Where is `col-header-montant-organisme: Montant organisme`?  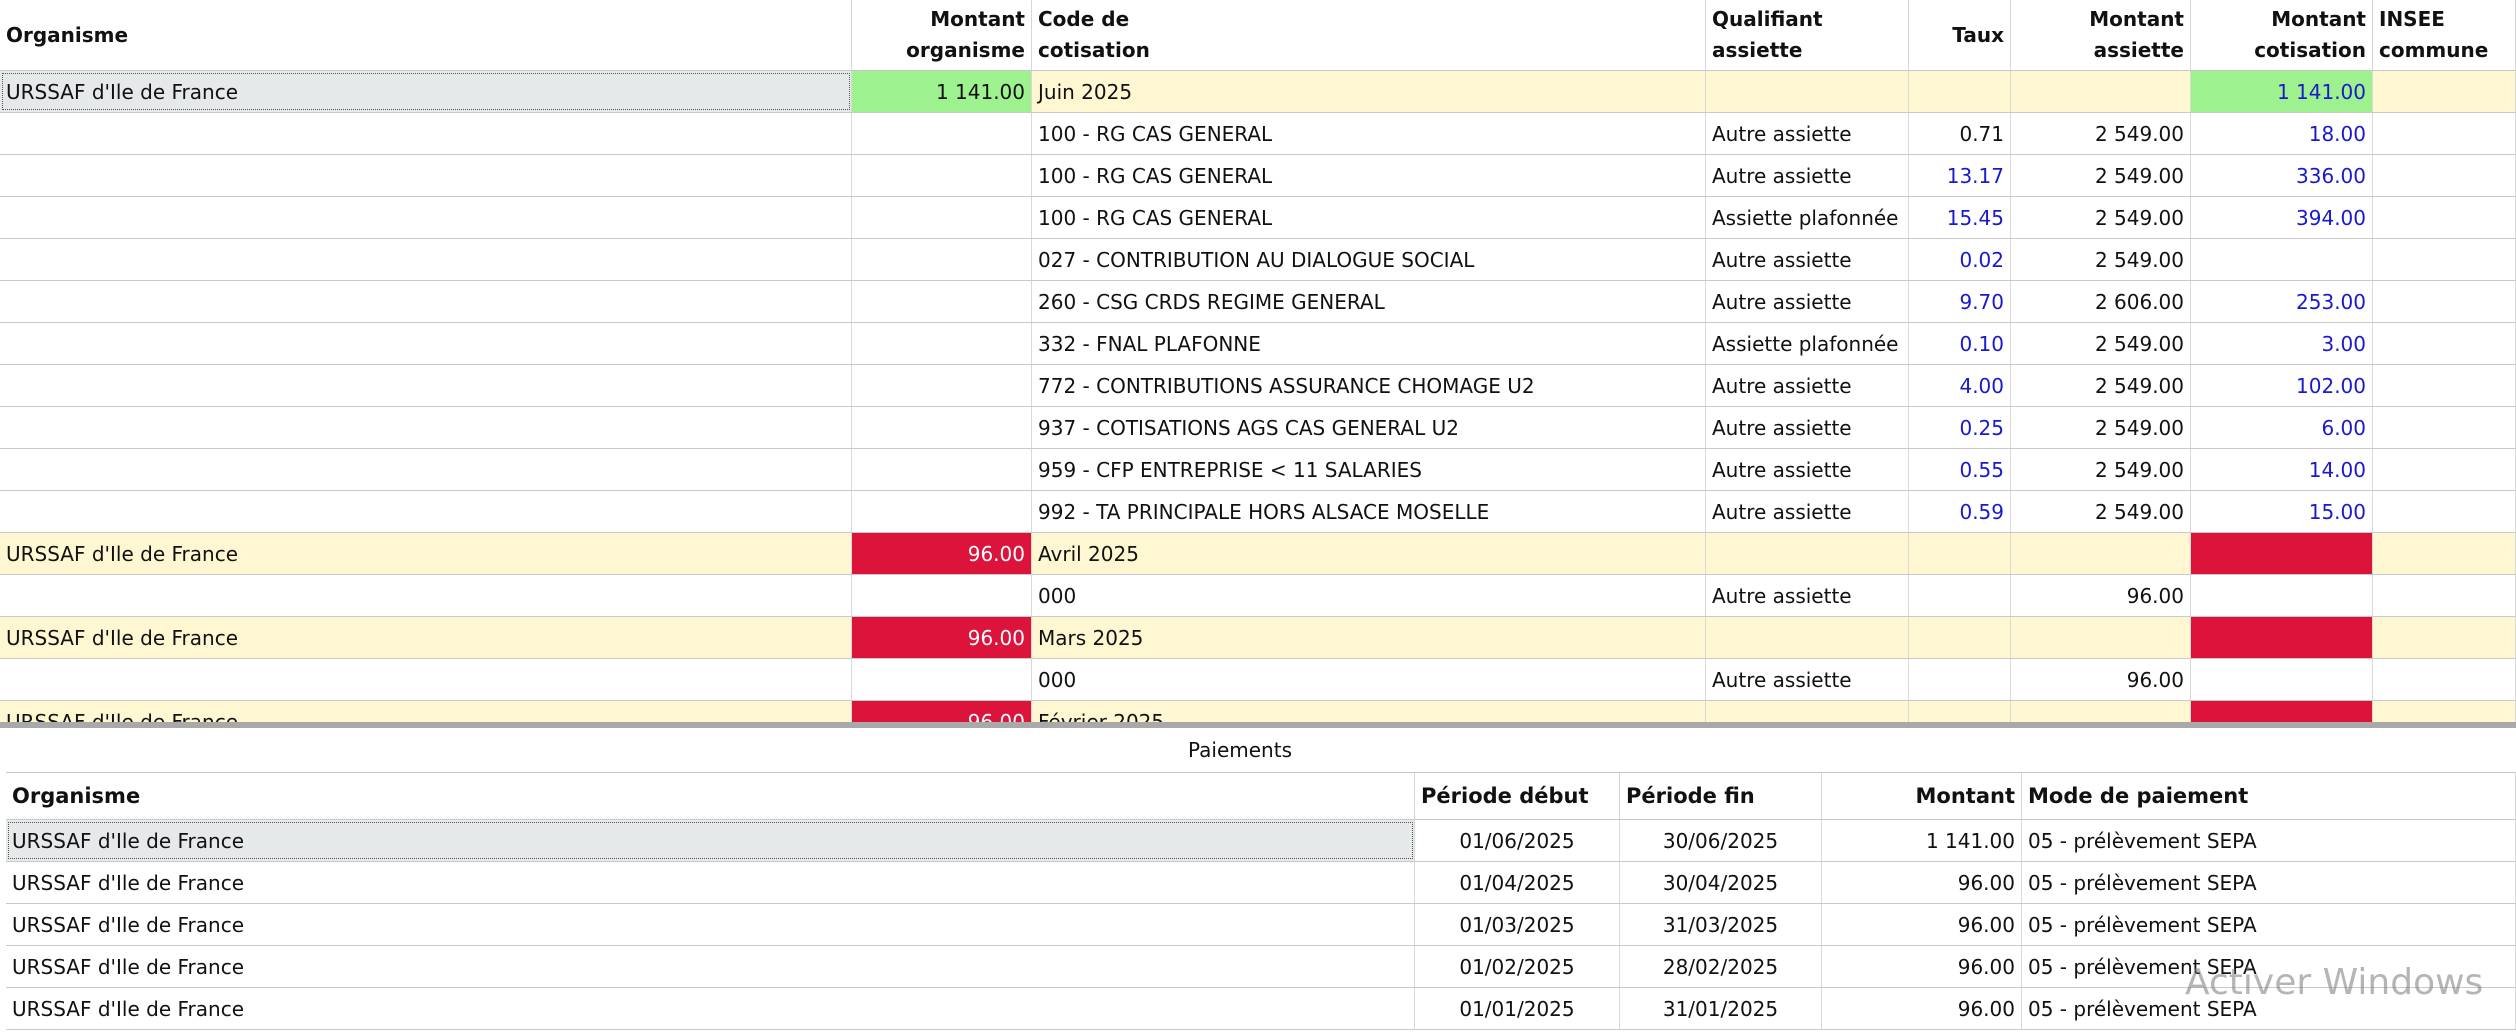 col-header-montant-organisme: Montant organisme is located at coordinates (942, 35).